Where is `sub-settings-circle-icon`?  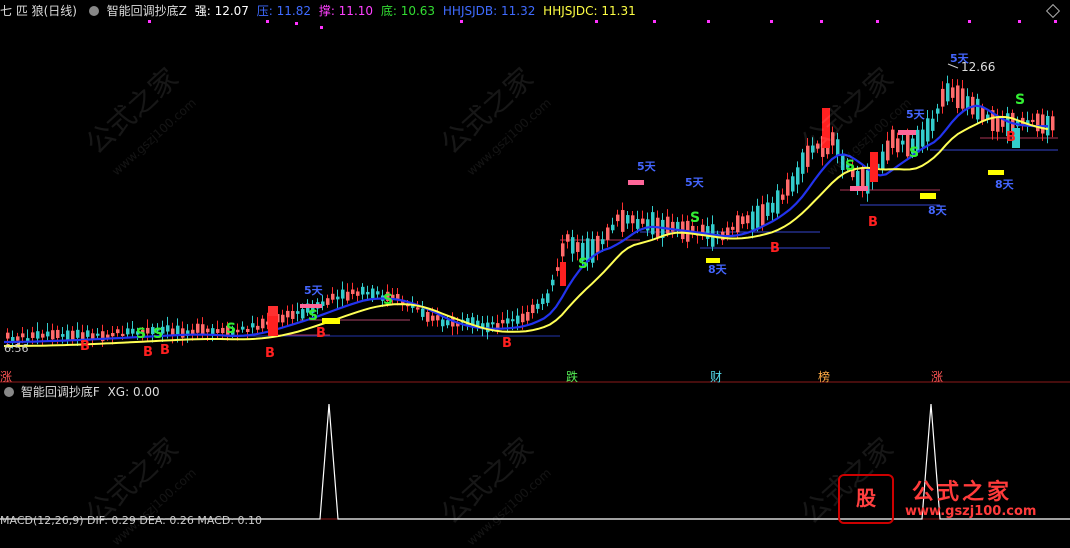
sub-settings-circle-icon is located at coordinates (9, 391).